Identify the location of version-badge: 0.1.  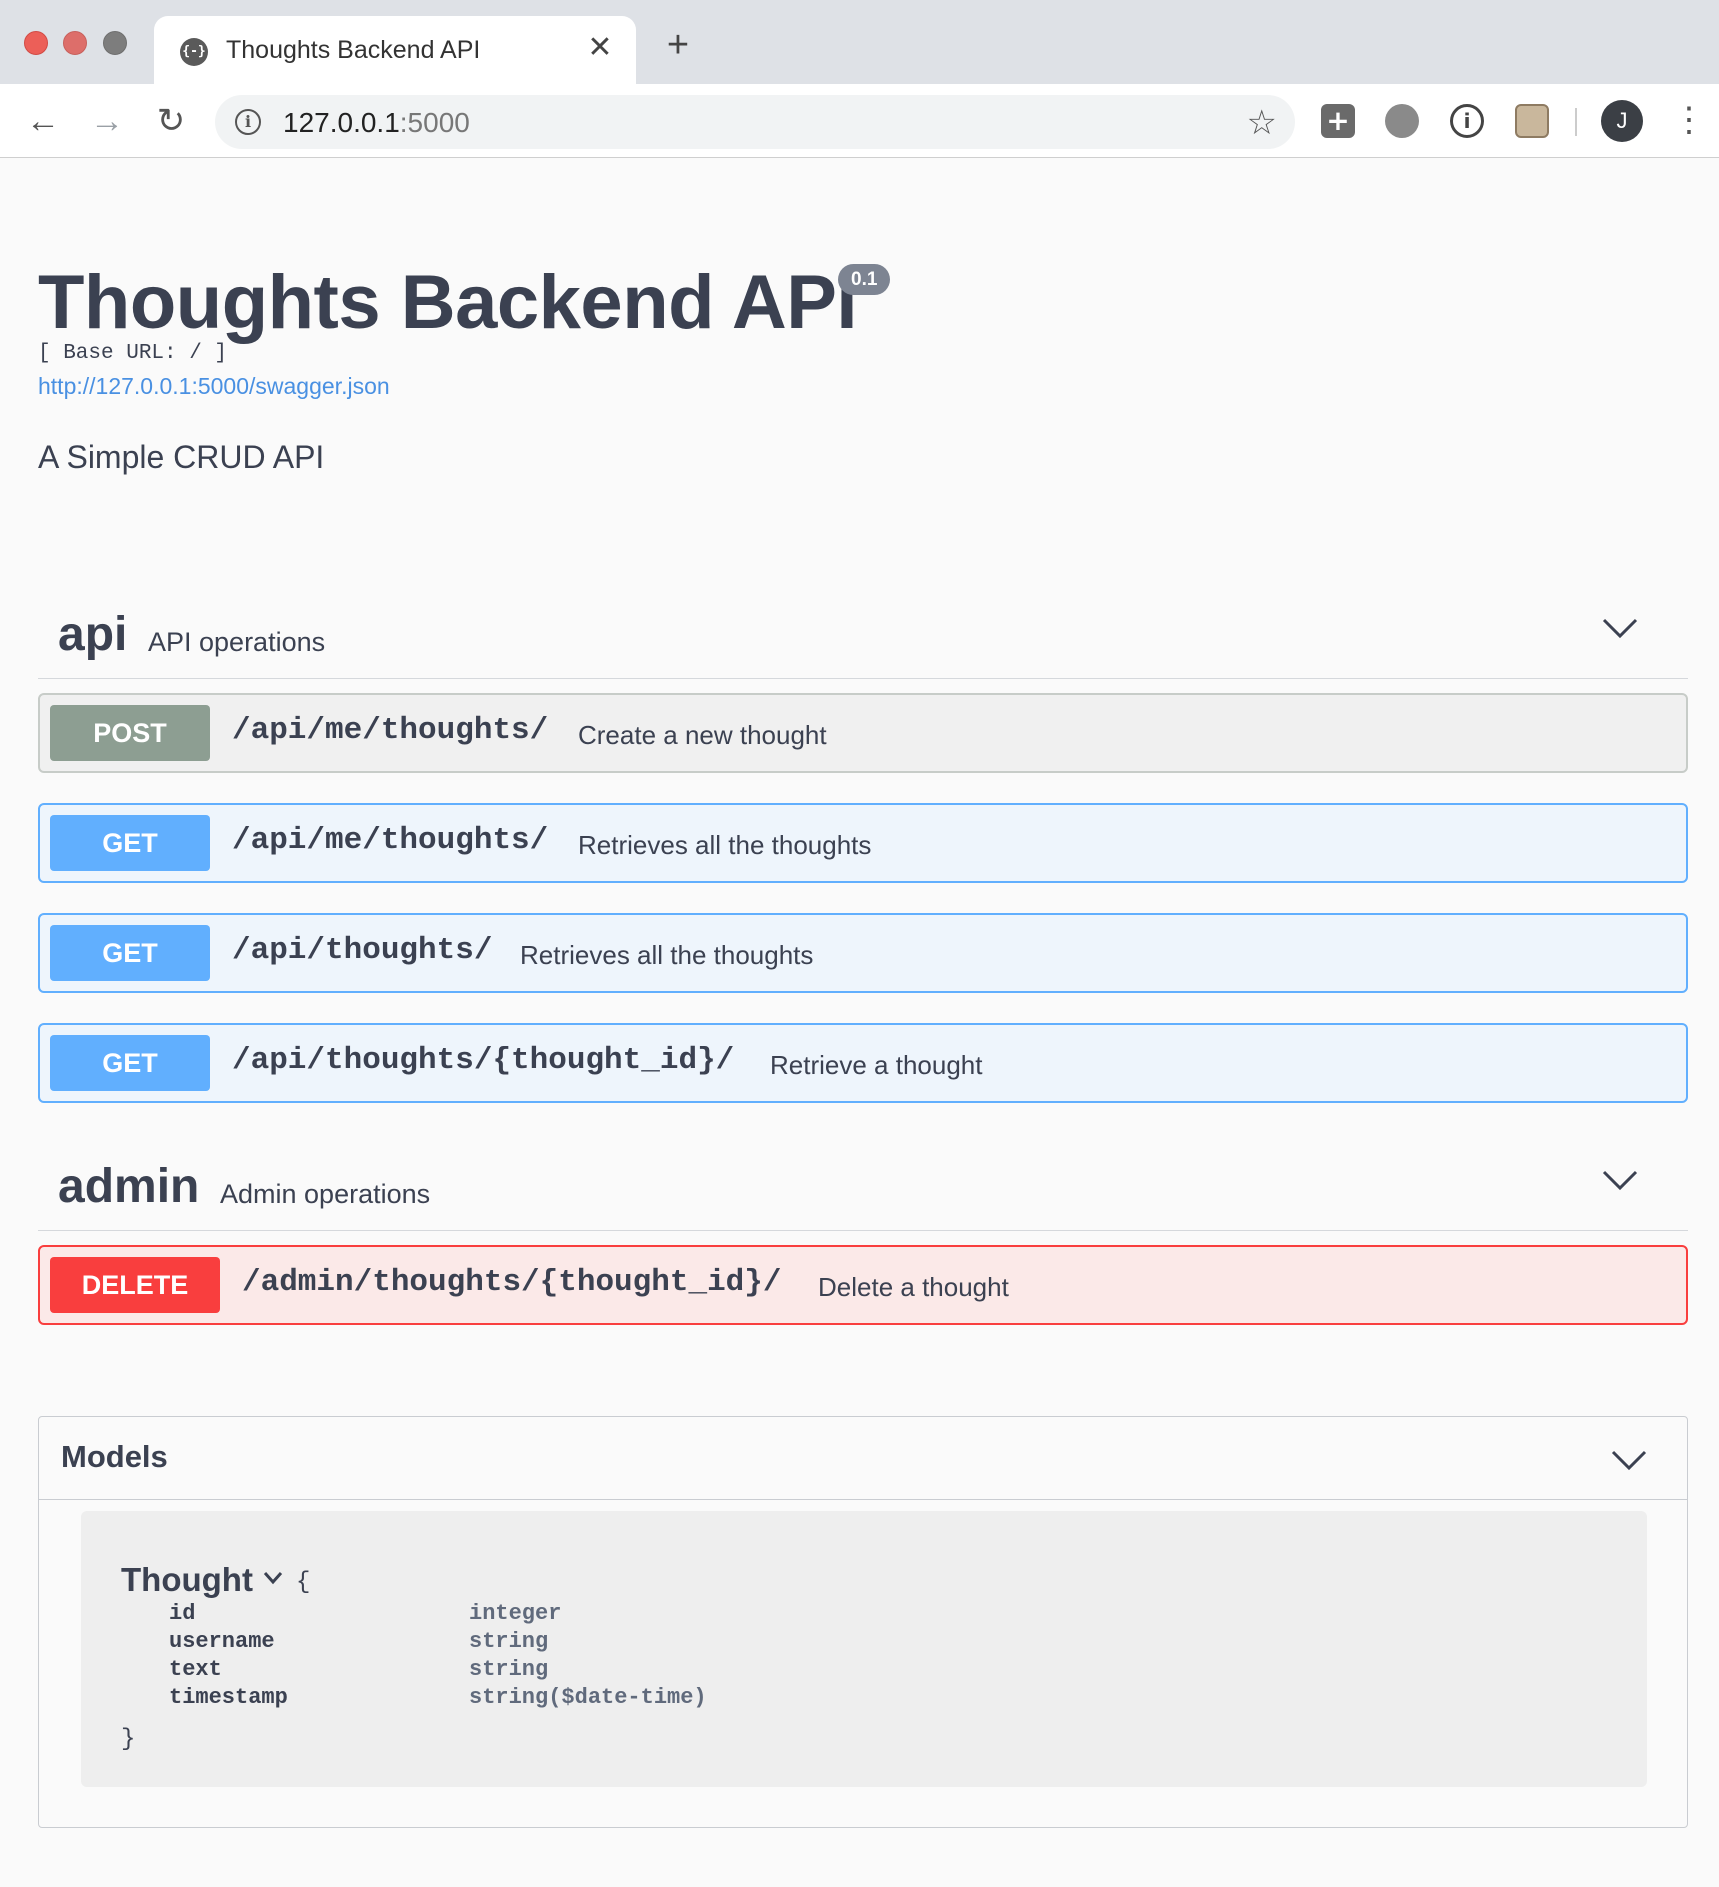
(864, 279).